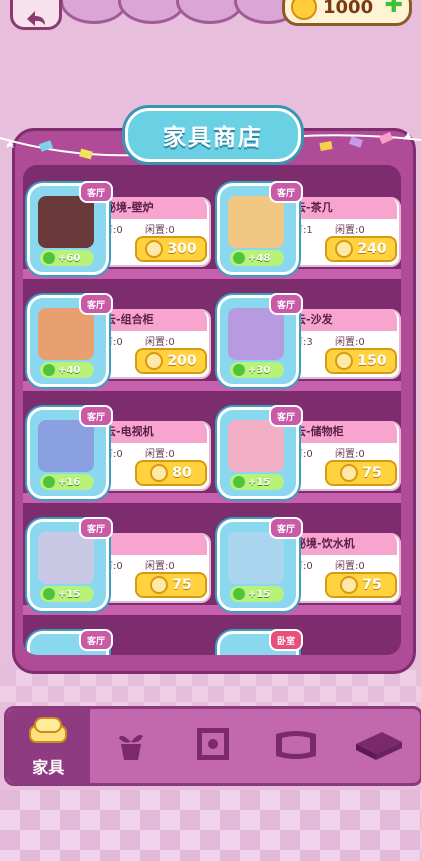  Describe the element at coordinates (372, 249) in the screenshot. I see `item-price: 240` at that location.